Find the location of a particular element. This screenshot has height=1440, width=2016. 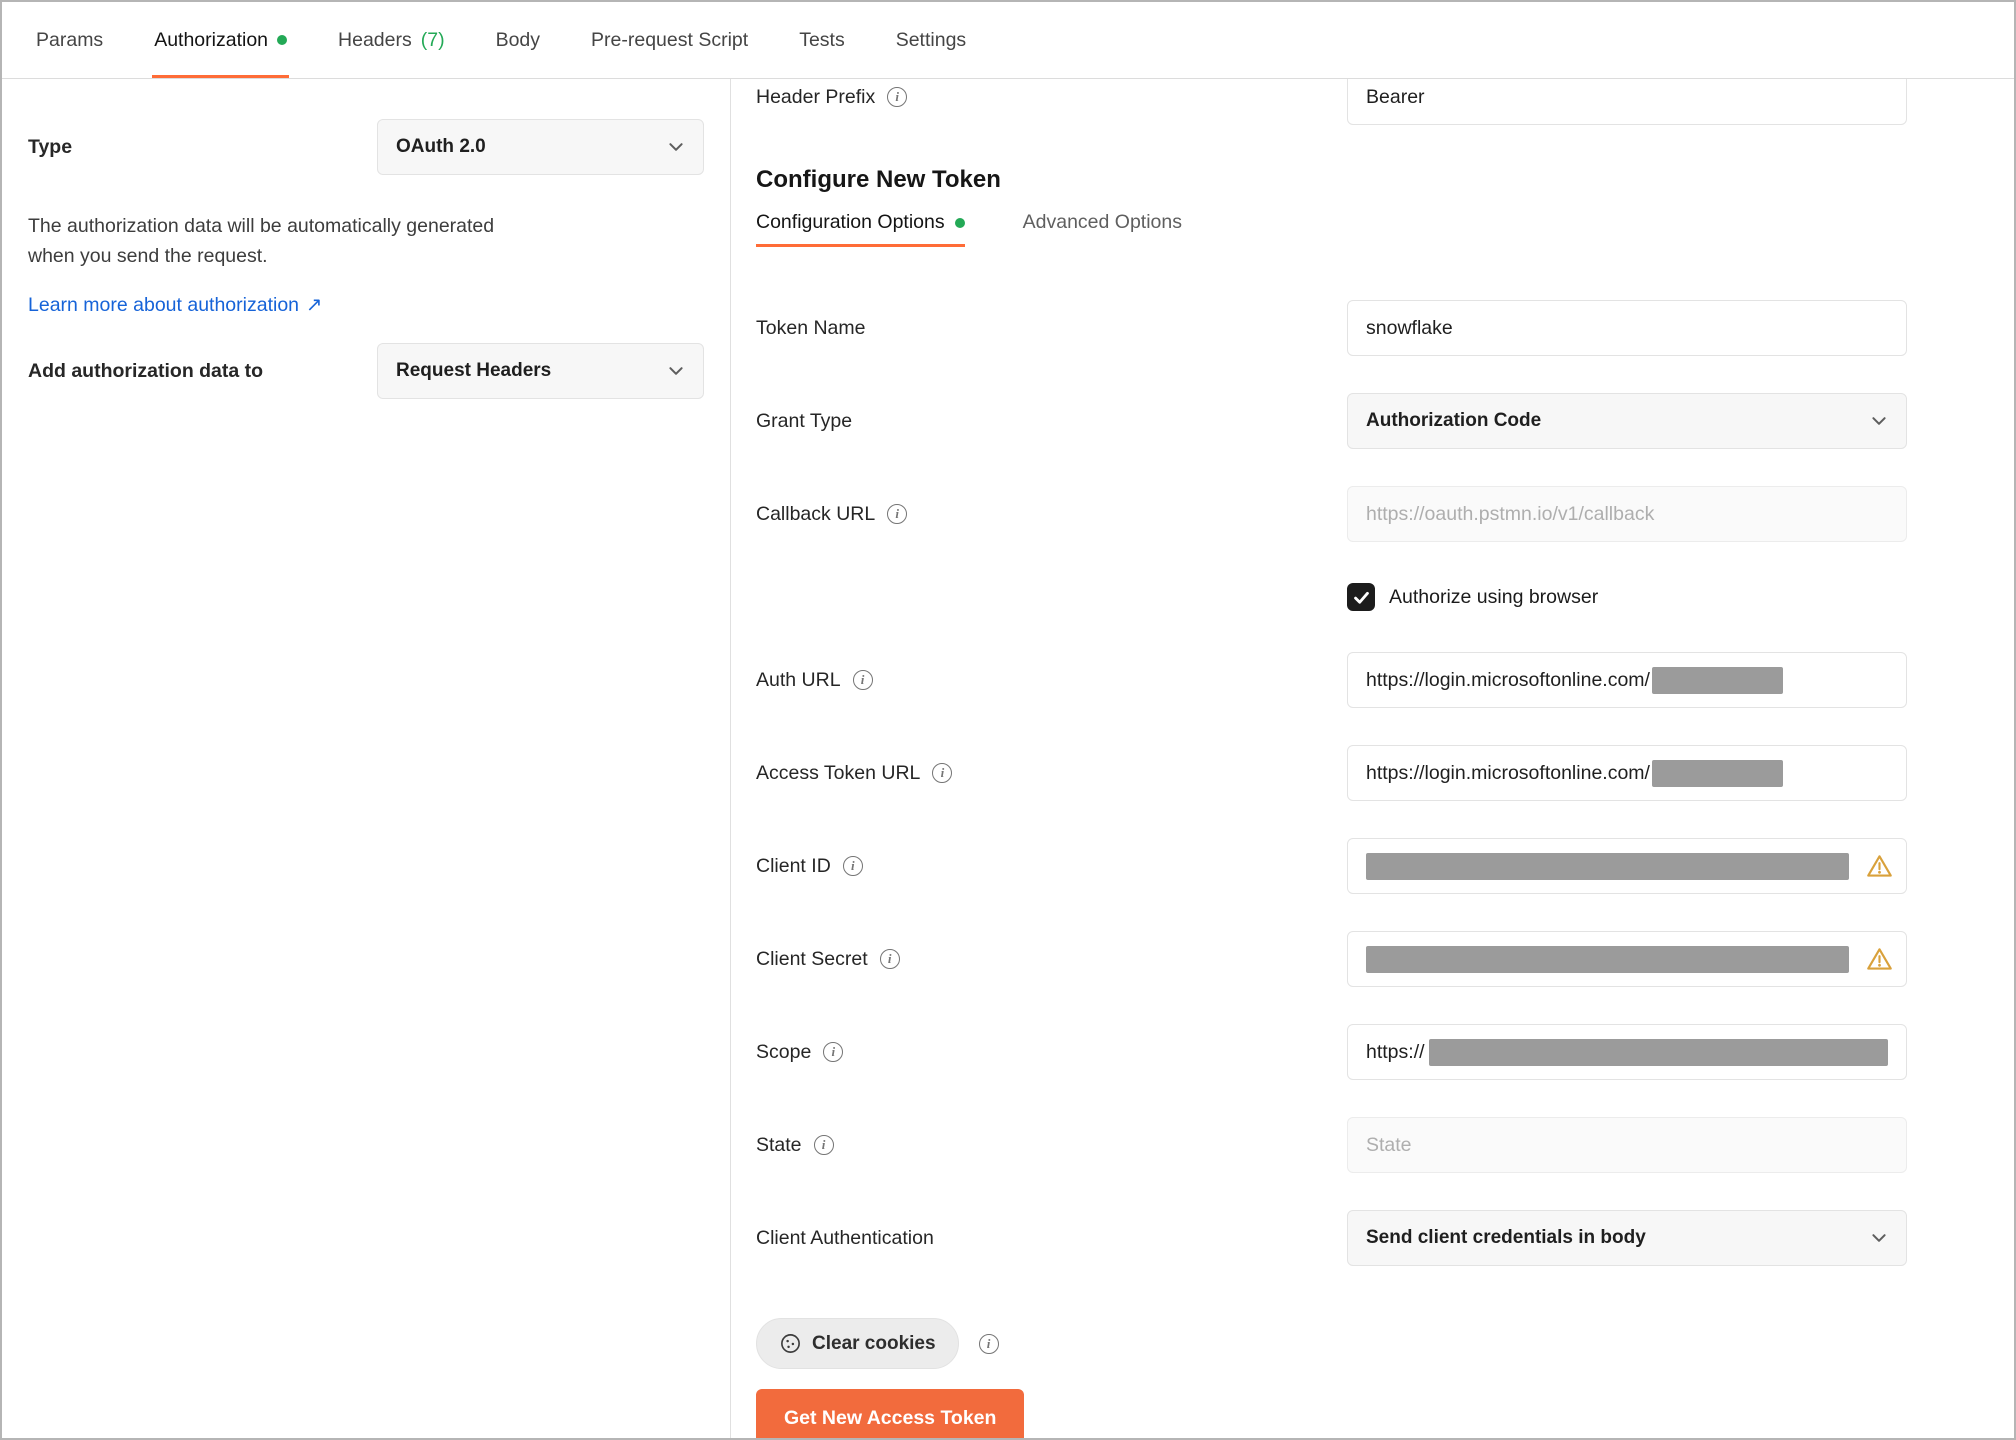

tab-tests: Tests is located at coordinates (822, 40).